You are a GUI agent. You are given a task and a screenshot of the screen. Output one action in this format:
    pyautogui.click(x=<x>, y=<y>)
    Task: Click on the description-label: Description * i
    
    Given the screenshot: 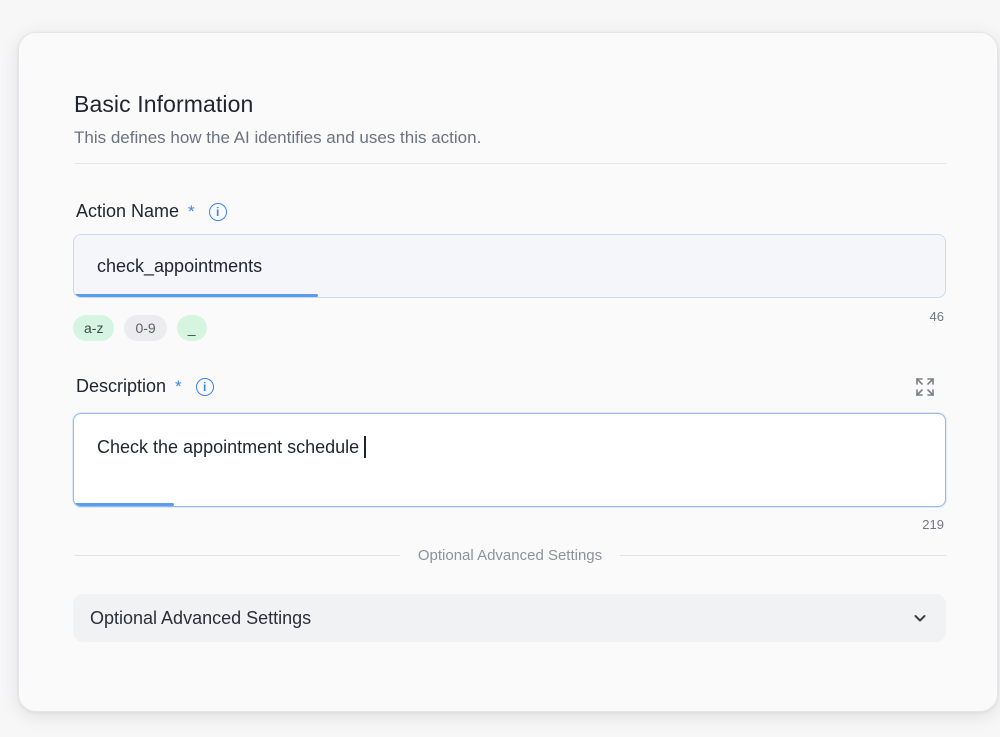 What is the action you would take?
    pyautogui.click(x=145, y=386)
    